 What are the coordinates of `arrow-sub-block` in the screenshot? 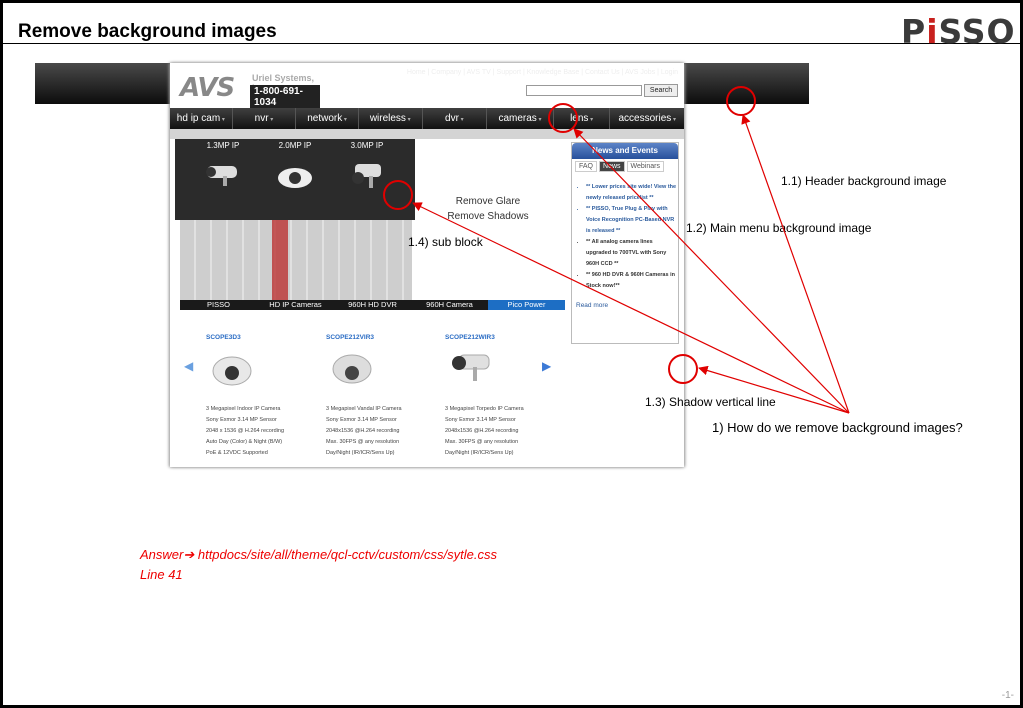 It's located at (631, 308).